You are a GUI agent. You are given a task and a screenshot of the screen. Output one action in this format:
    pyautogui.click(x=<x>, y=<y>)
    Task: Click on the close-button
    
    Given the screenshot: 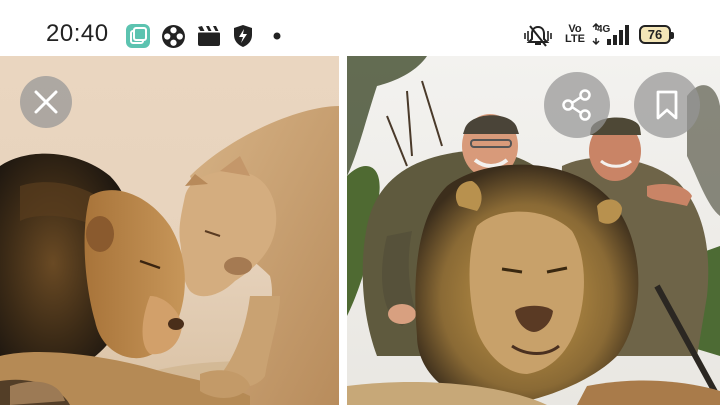 What is the action you would take?
    pyautogui.click(x=46, y=102)
    